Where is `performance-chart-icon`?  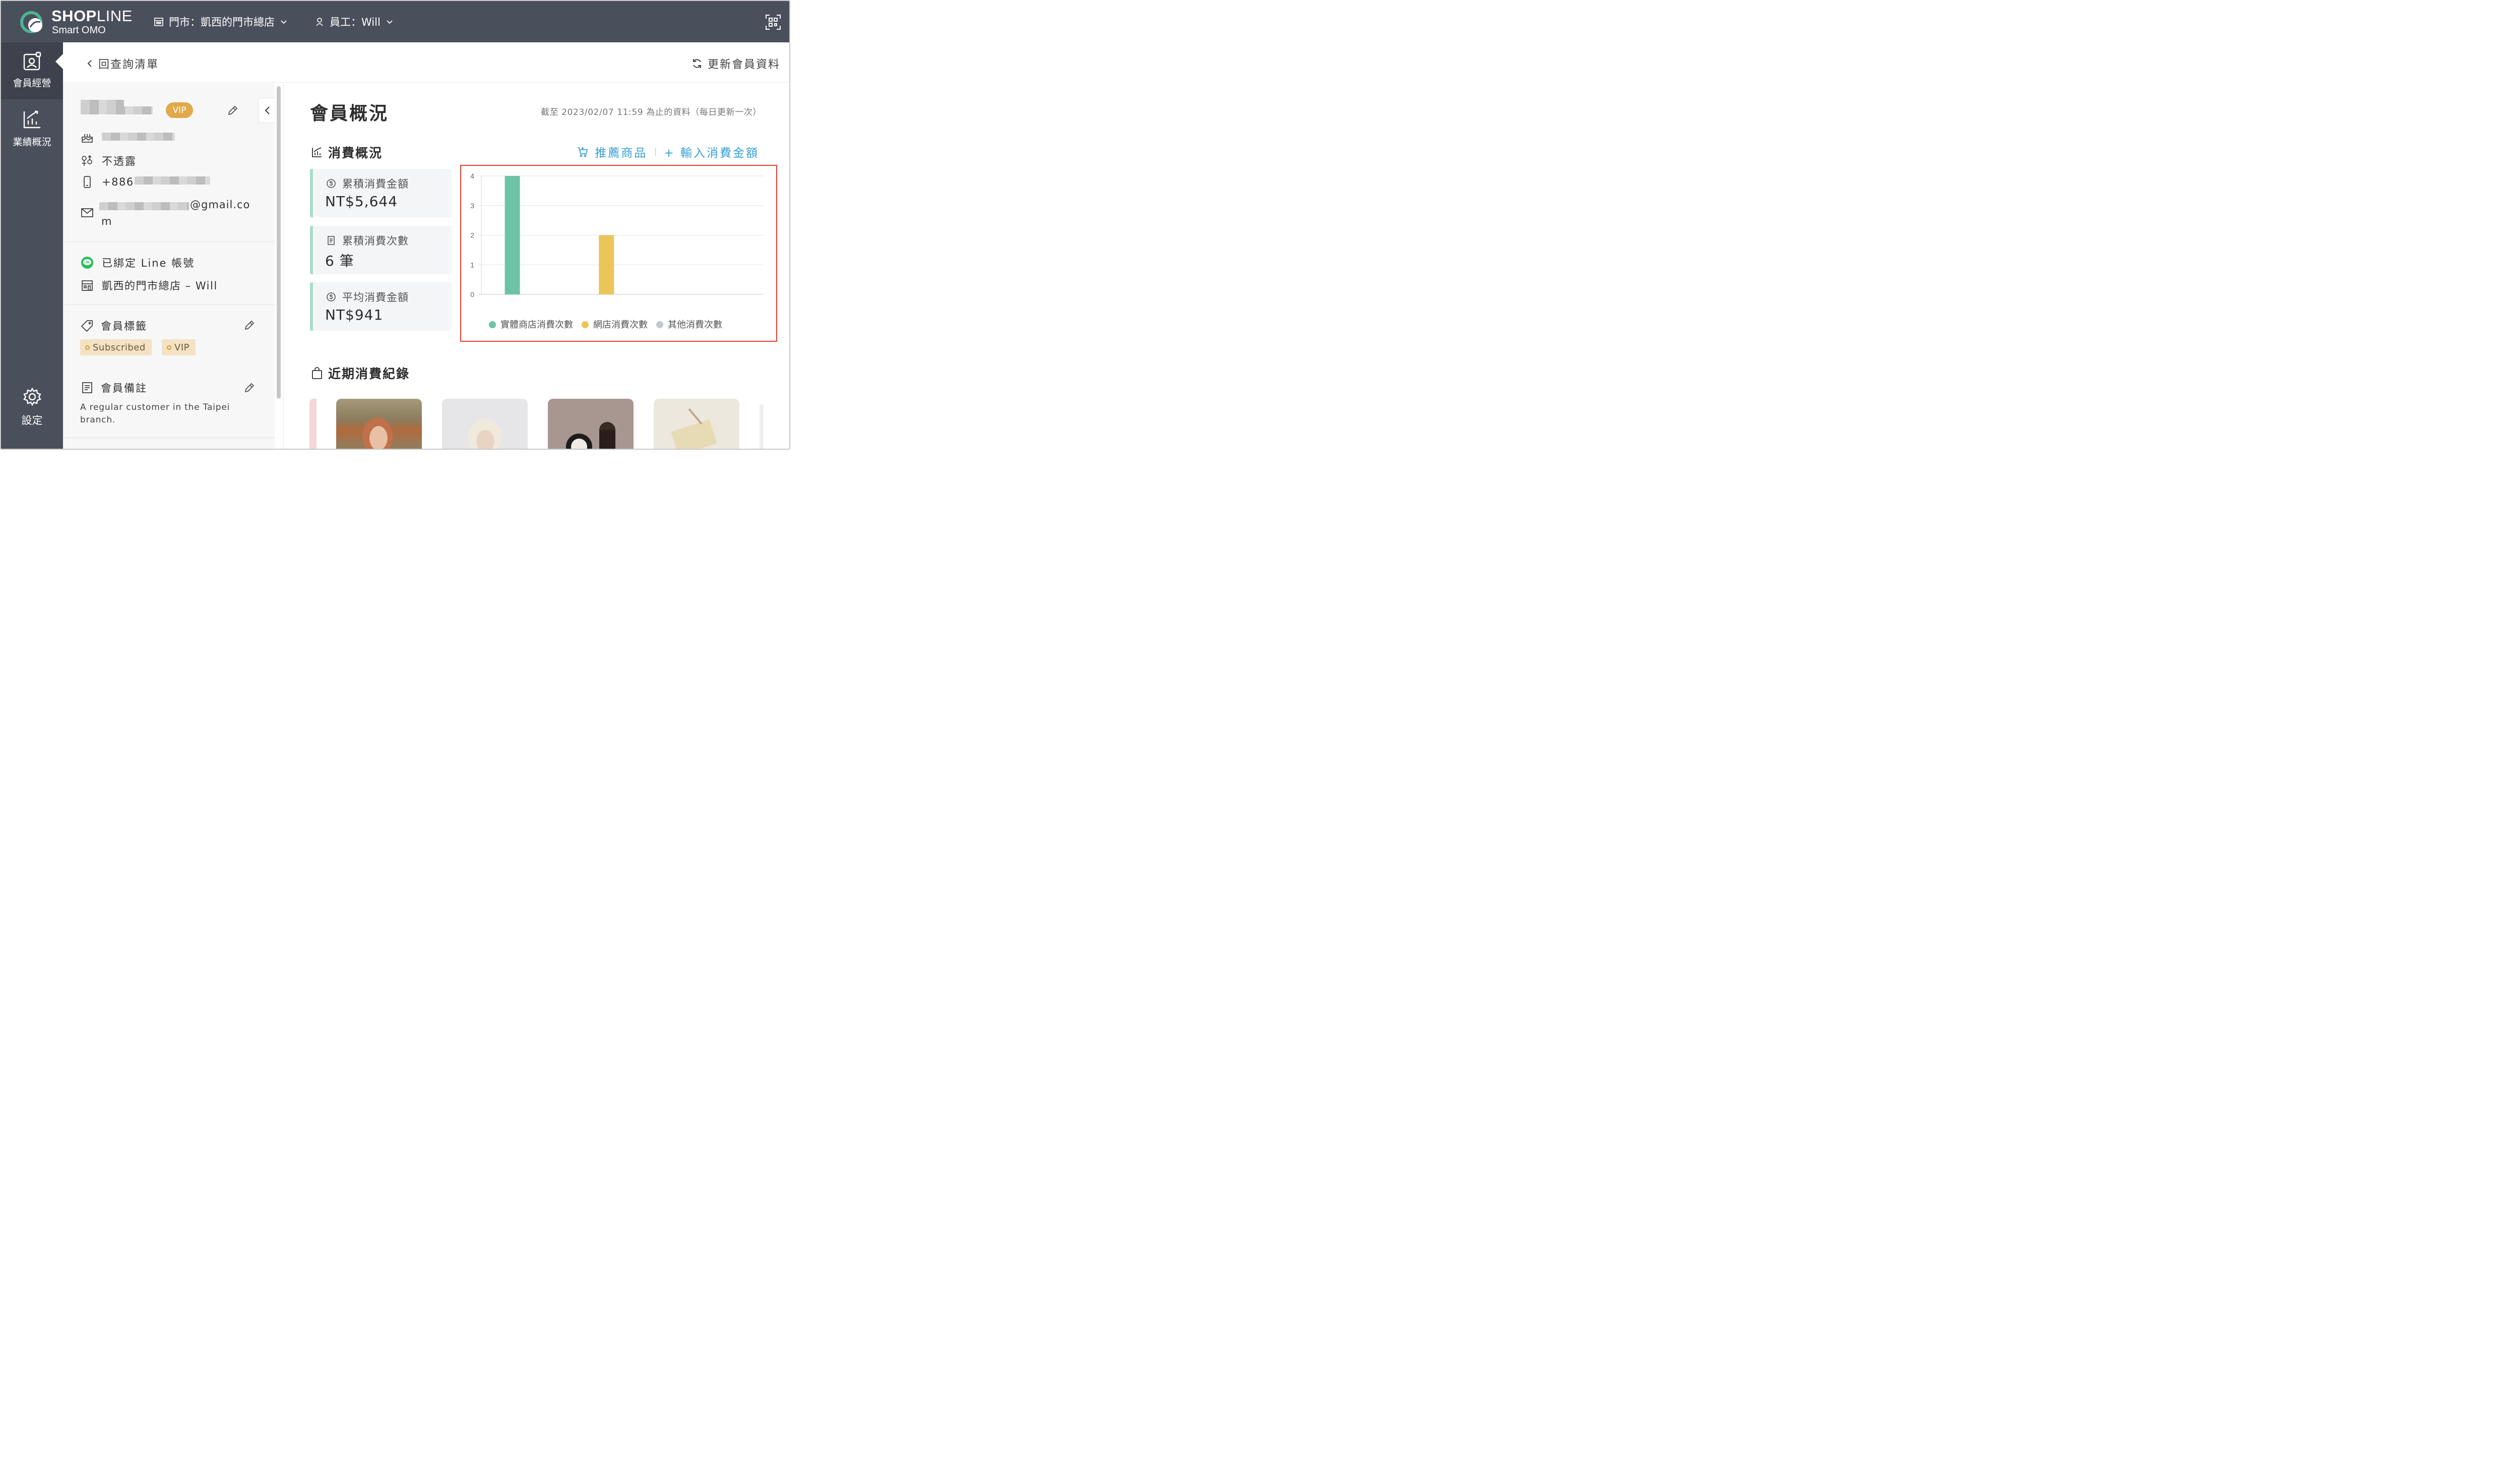
performance-chart-icon is located at coordinates (31, 119).